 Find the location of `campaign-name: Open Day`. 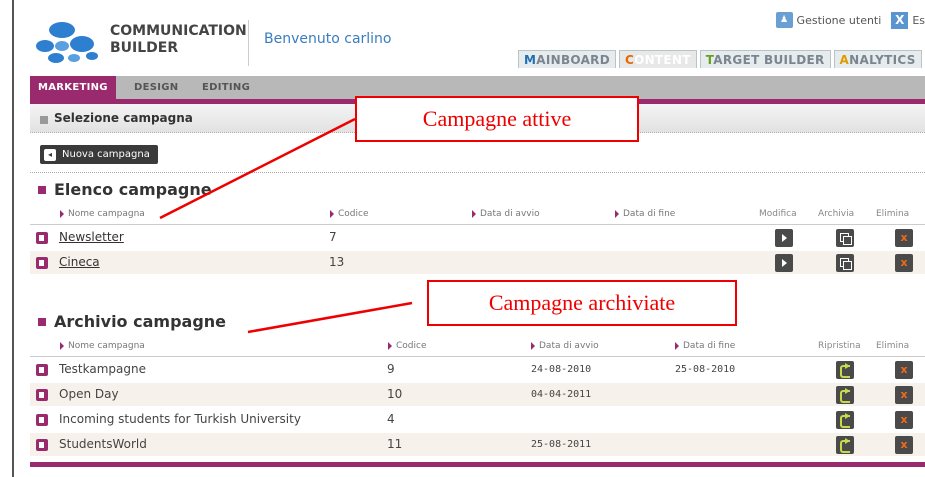

campaign-name: Open Day is located at coordinates (89, 394).